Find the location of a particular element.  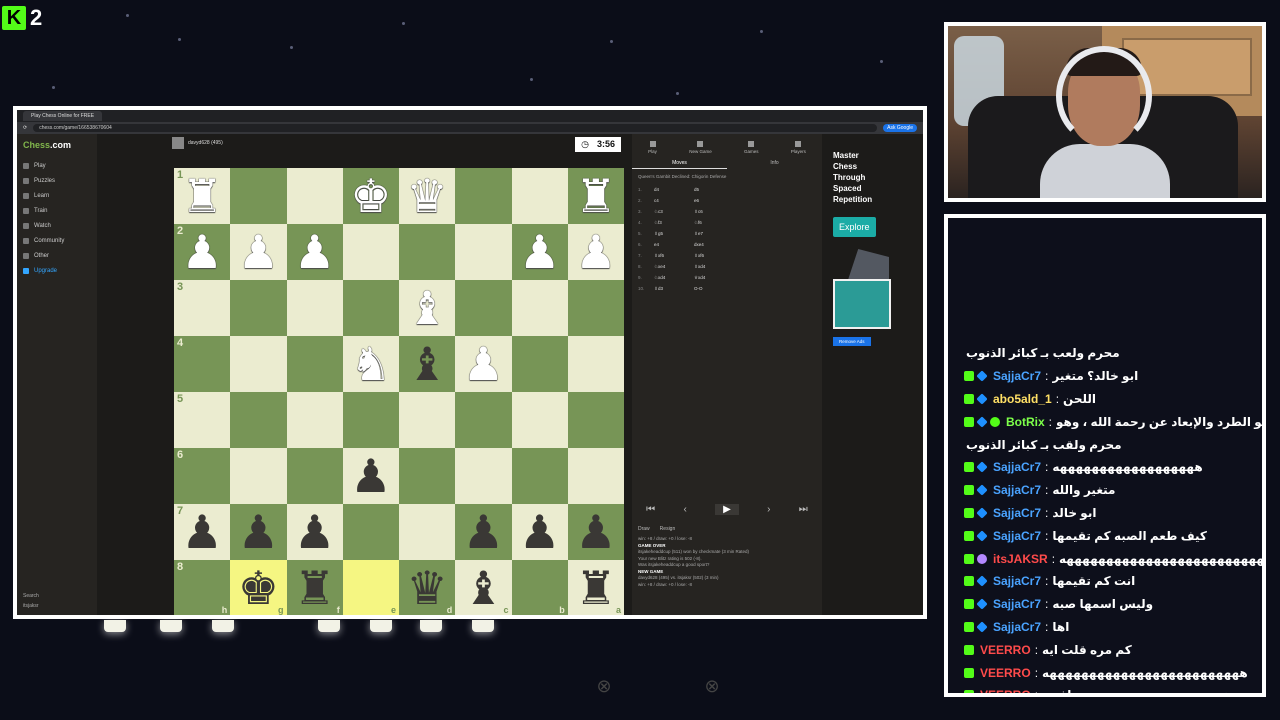

resign-button: Resign is located at coordinates (668, 529).